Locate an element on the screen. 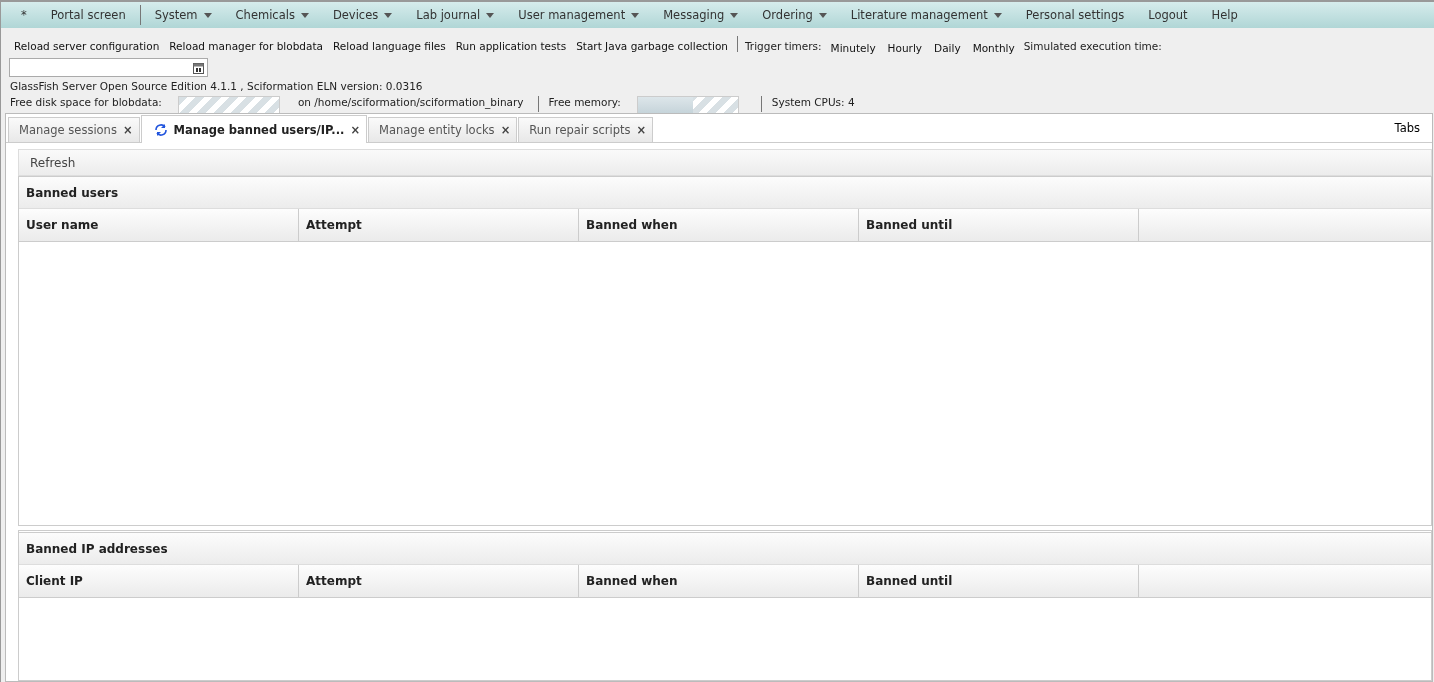 Image resolution: width=1434 pixels, height=682 pixels. panel-title: Banned users is located at coordinates (725, 192).